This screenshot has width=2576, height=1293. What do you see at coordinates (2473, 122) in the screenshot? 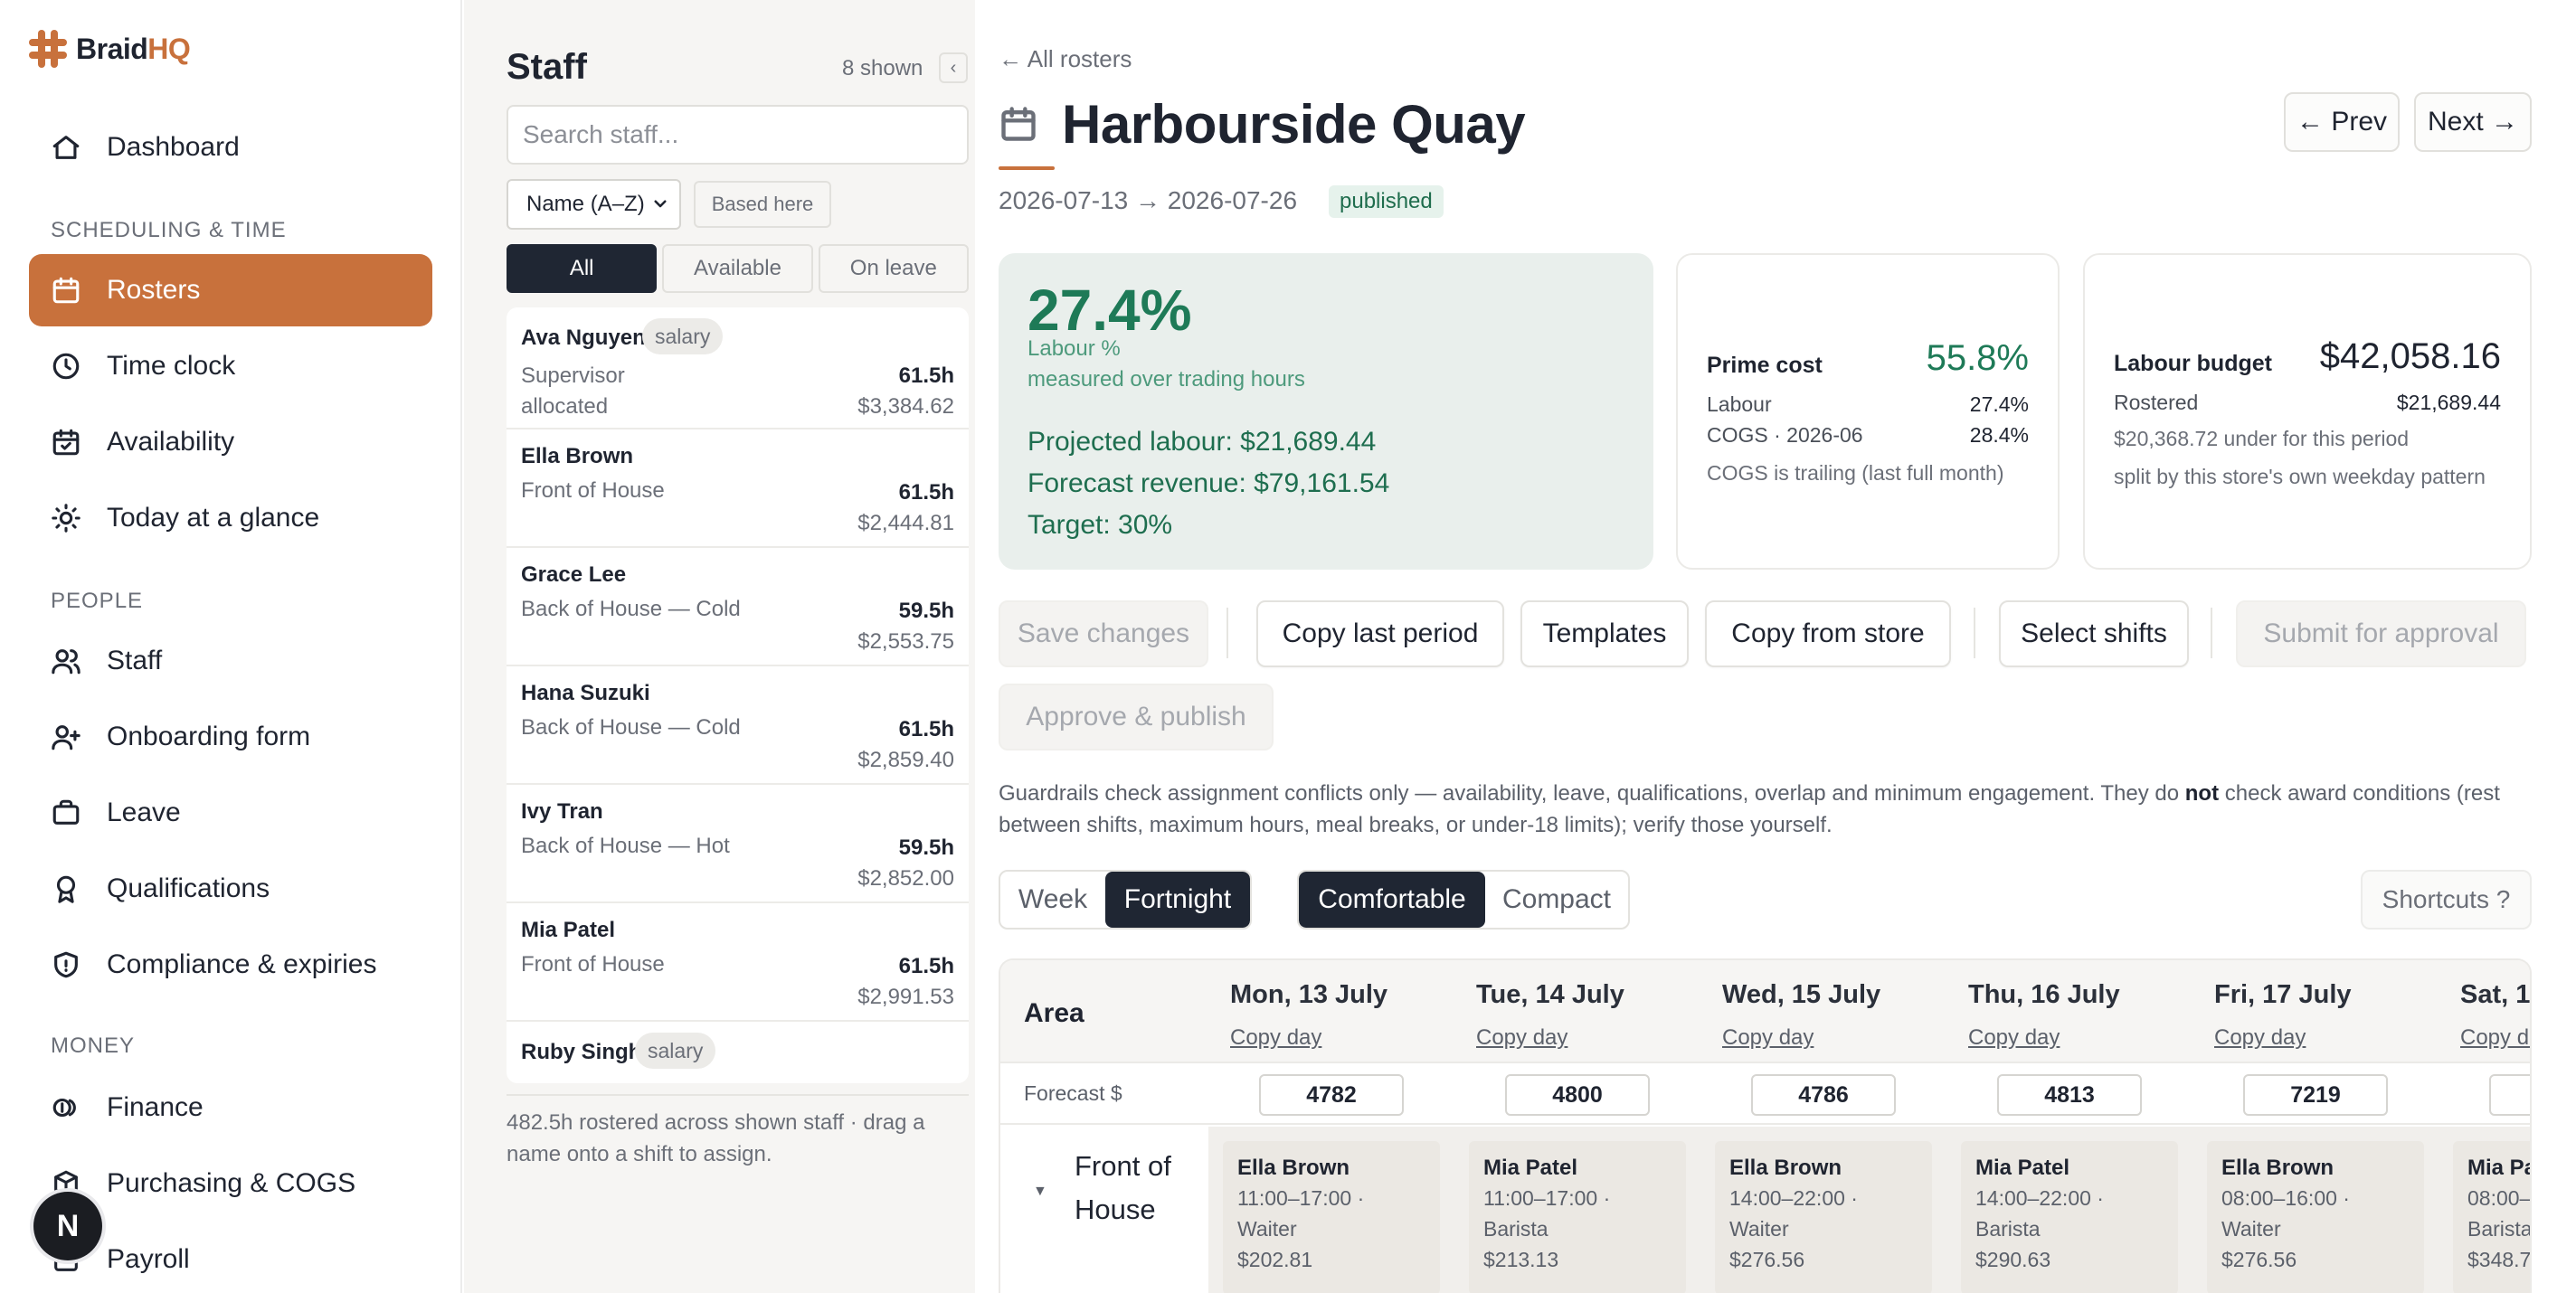
I see `next-button: Next →` at bounding box center [2473, 122].